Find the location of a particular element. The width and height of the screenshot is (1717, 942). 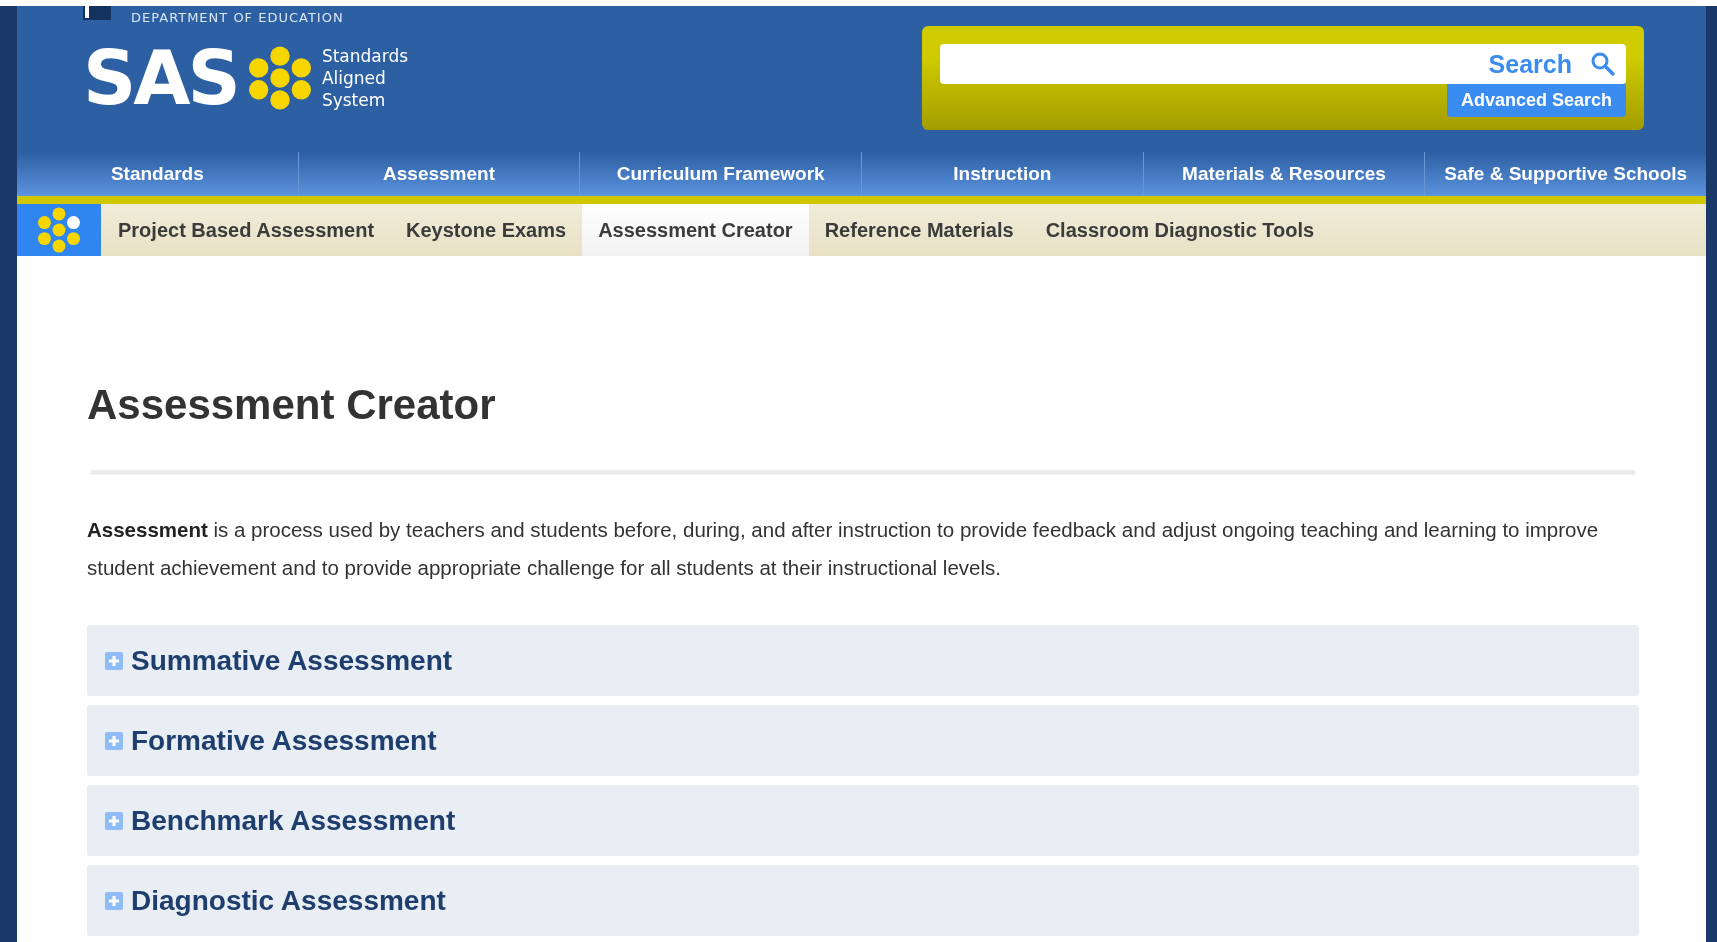

accordion-header: Benchmark Assessment is located at coordinates (863, 820).